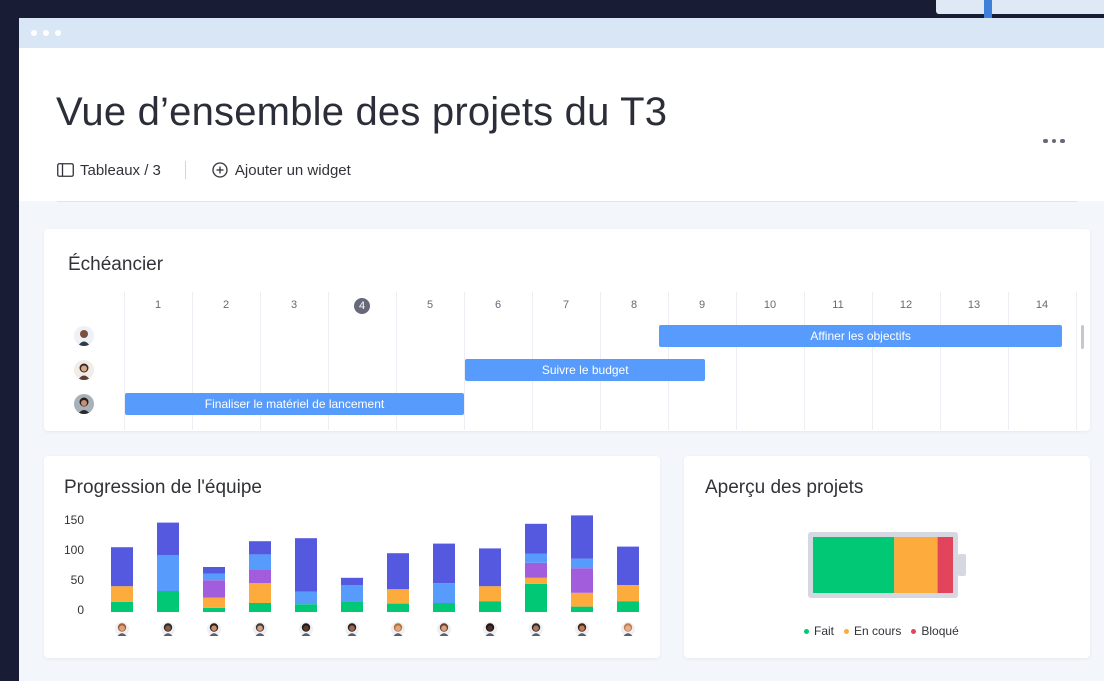 This screenshot has height=681, width=1104. What do you see at coordinates (935, 631) in the screenshot?
I see `legend-item-blocked: Bloqué` at bounding box center [935, 631].